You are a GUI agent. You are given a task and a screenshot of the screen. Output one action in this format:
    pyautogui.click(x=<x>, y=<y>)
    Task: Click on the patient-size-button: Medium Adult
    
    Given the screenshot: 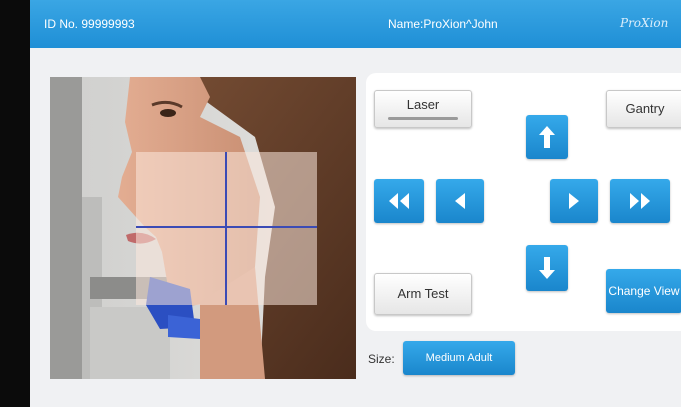 What is the action you would take?
    pyautogui.click(x=459, y=358)
    